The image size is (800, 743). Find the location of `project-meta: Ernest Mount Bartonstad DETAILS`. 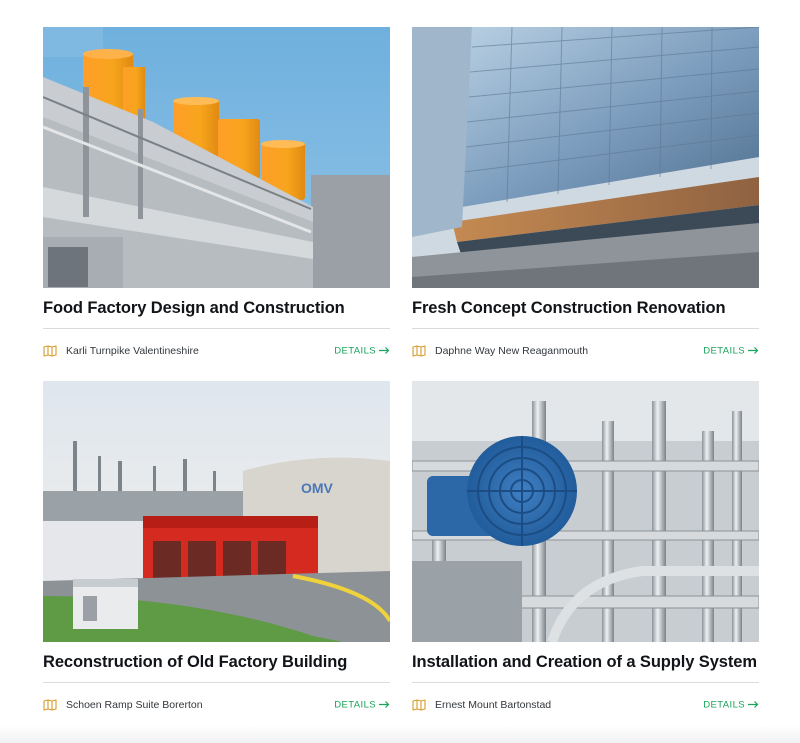

project-meta: Ernest Mount Bartonstad DETAILS is located at coordinates (585, 704).